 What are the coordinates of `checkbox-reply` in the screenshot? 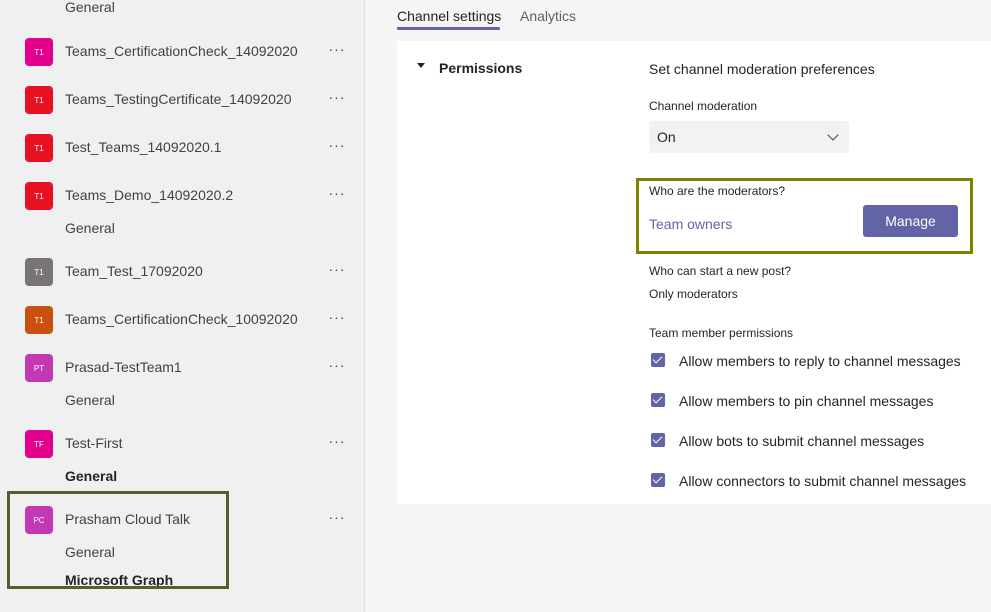 It's located at (658, 360).